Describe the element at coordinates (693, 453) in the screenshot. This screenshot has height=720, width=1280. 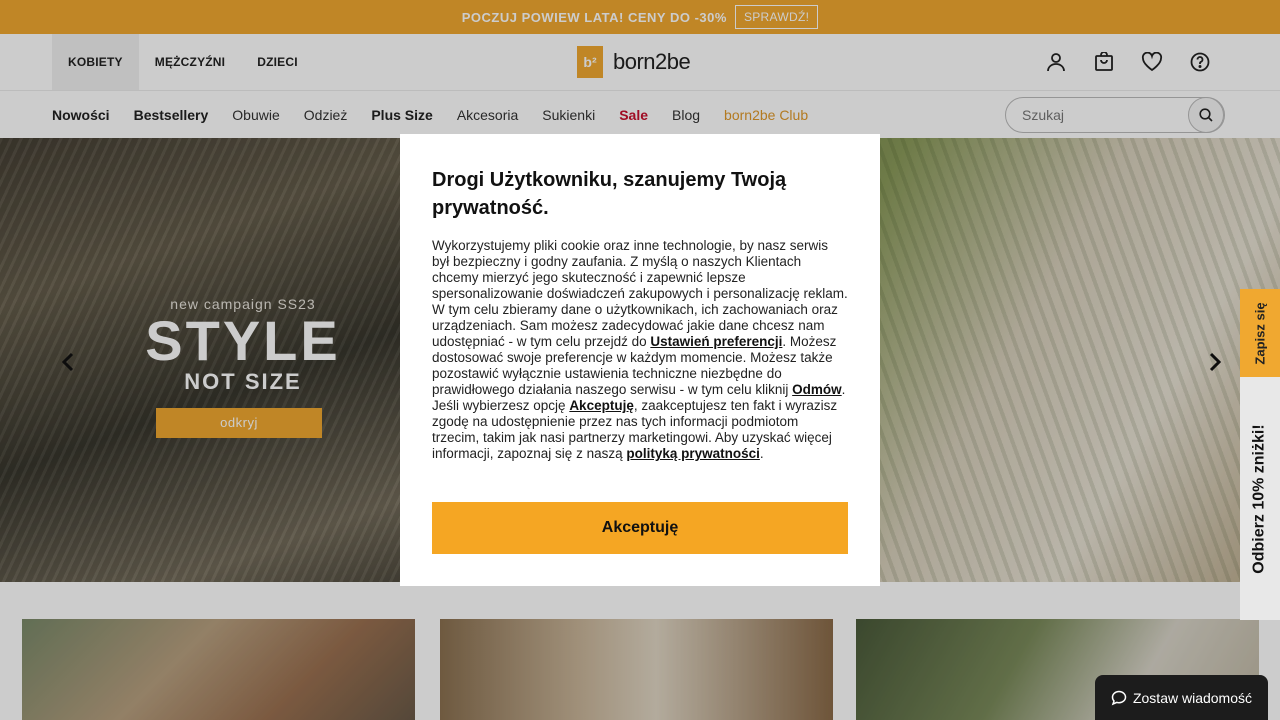
I see `privacy-policy-link: polityką prywatności` at that location.